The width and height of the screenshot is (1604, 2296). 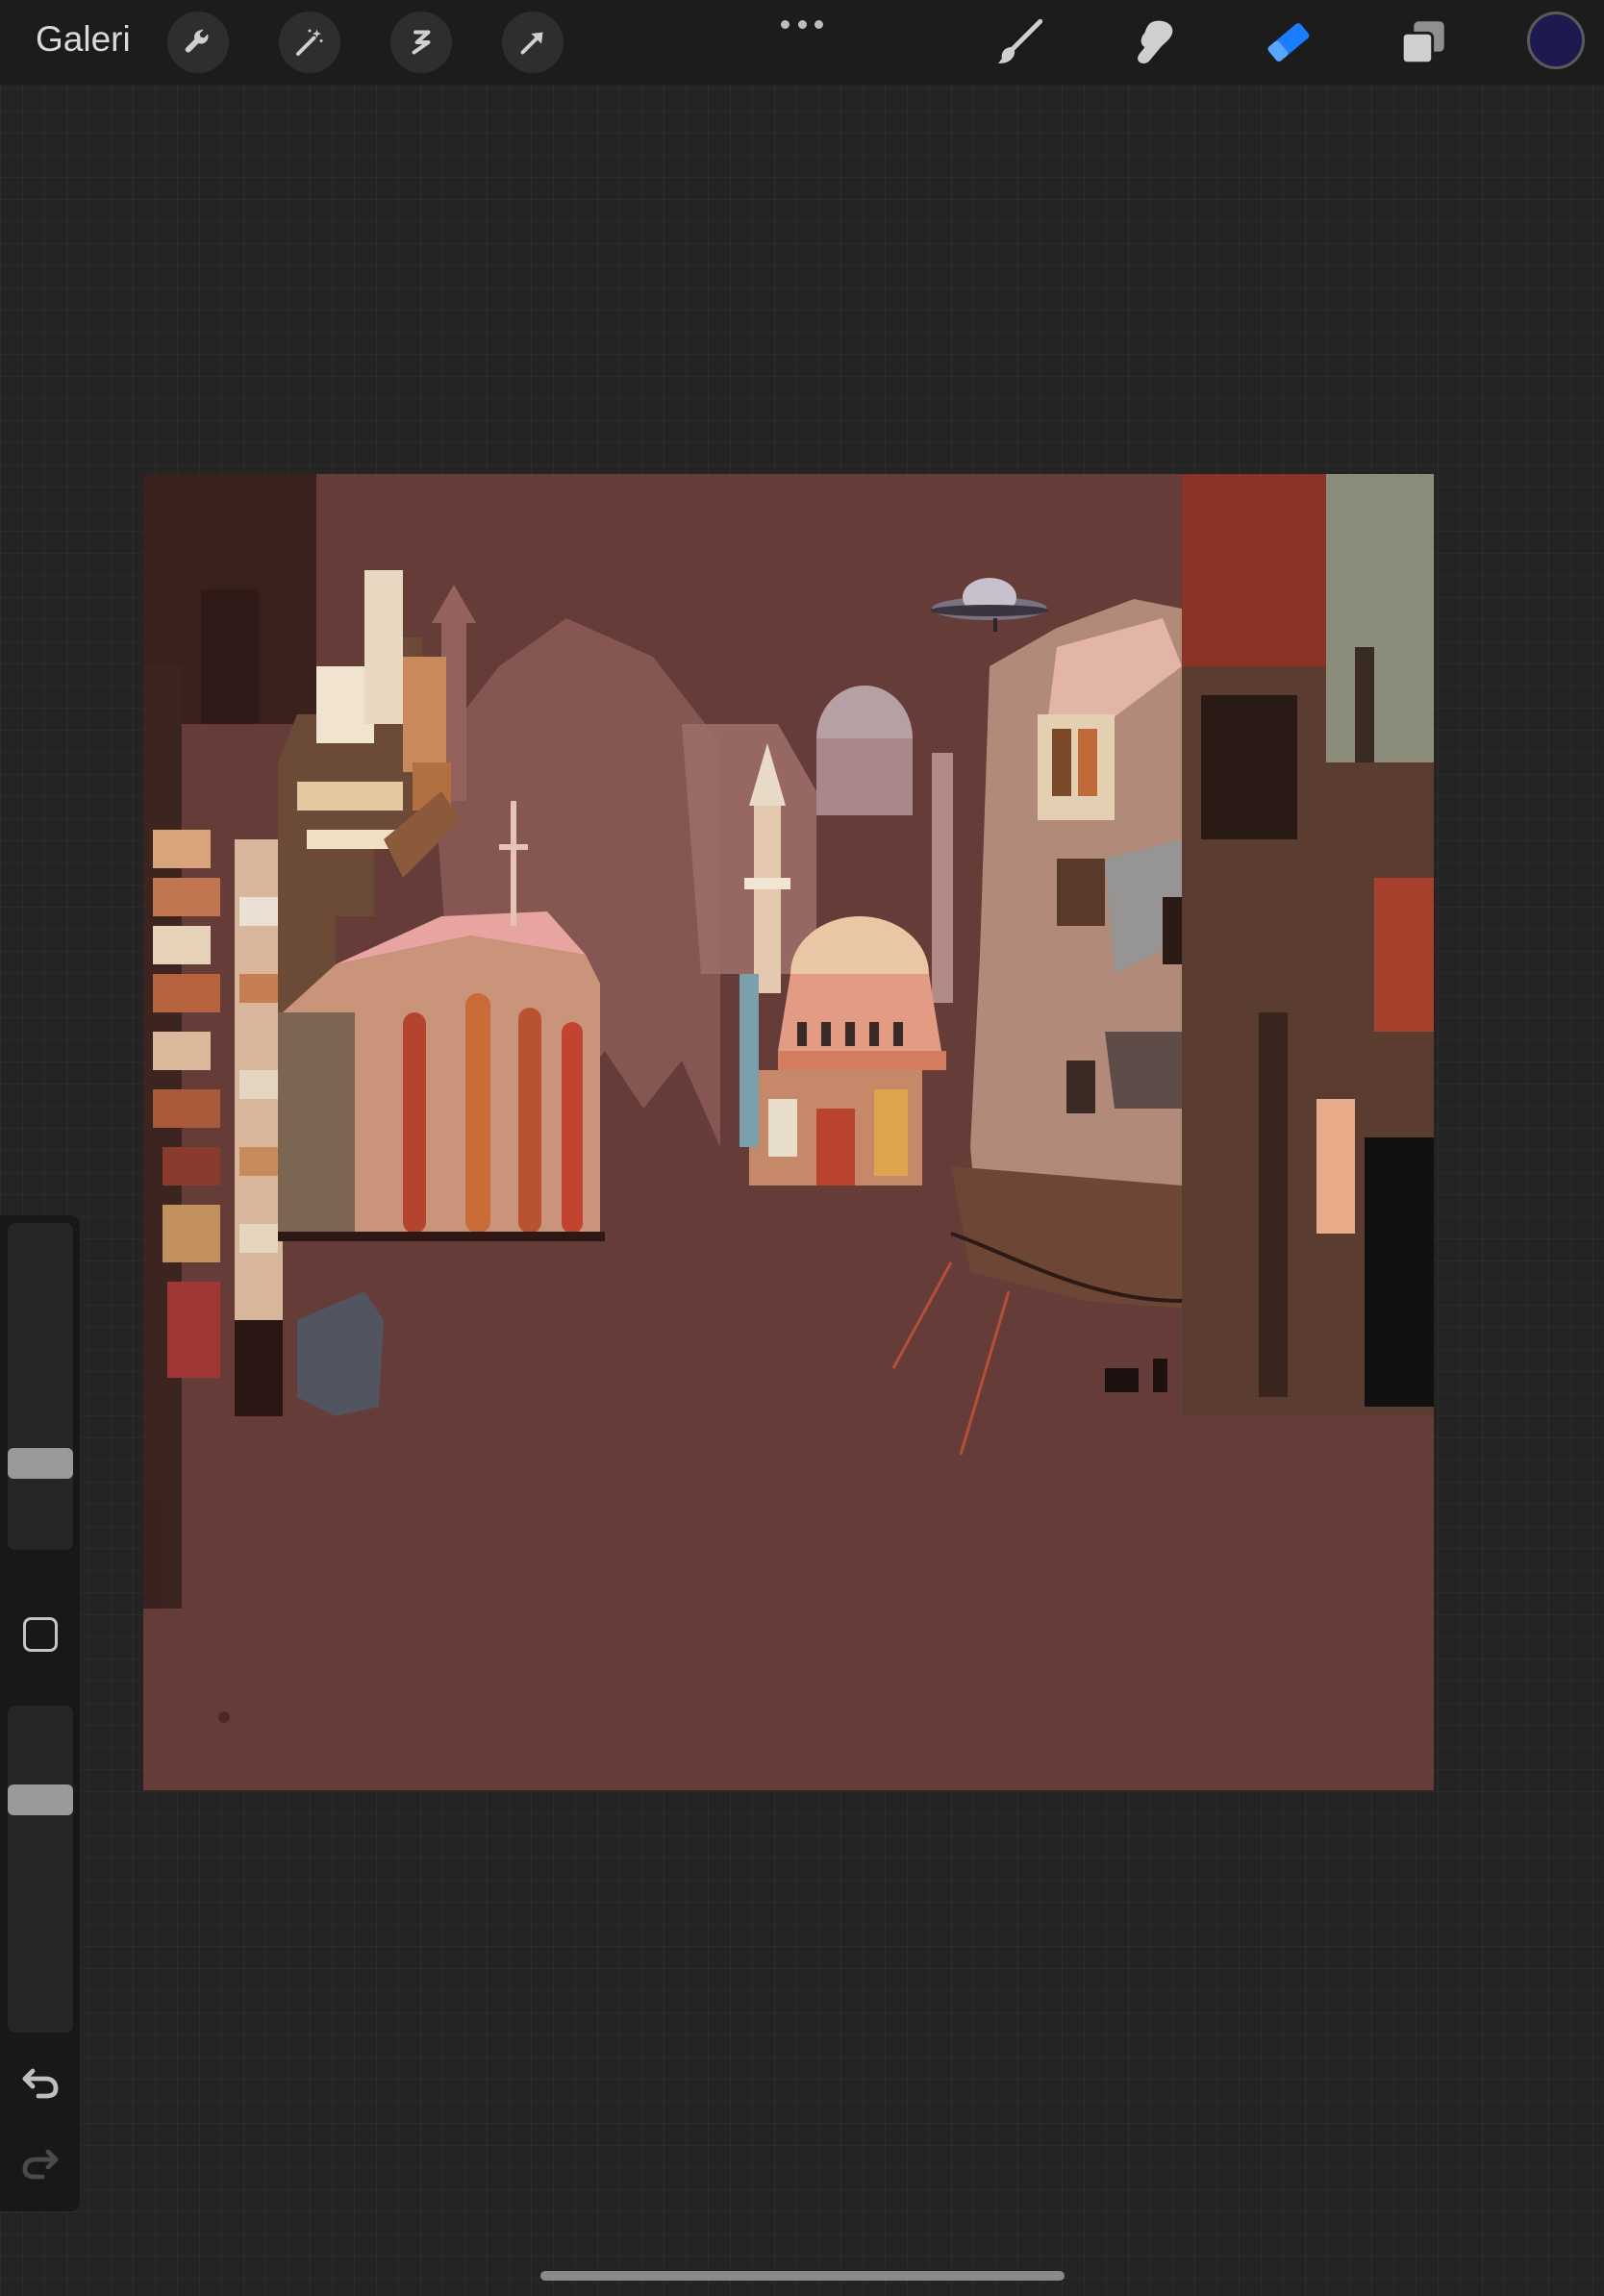 I want to click on smudge-icon, so click(x=1155, y=41).